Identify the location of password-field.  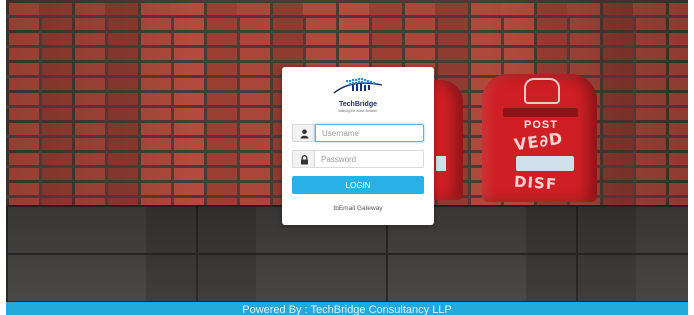
(358, 159).